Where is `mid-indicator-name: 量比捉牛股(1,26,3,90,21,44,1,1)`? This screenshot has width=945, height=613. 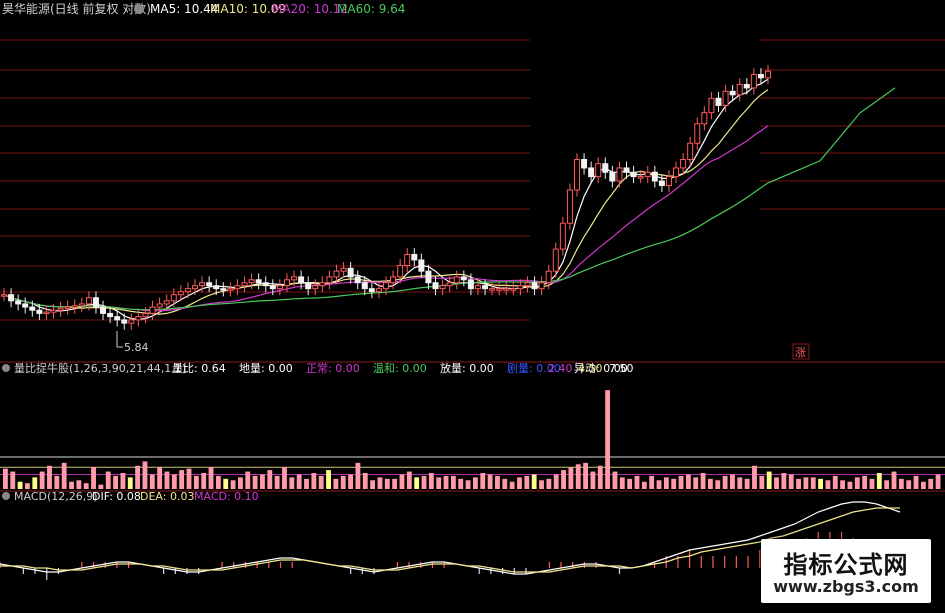
mid-indicator-name: 量比捉牛股(1,26,3,90,21,44,1,1) is located at coordinates (100, 368).